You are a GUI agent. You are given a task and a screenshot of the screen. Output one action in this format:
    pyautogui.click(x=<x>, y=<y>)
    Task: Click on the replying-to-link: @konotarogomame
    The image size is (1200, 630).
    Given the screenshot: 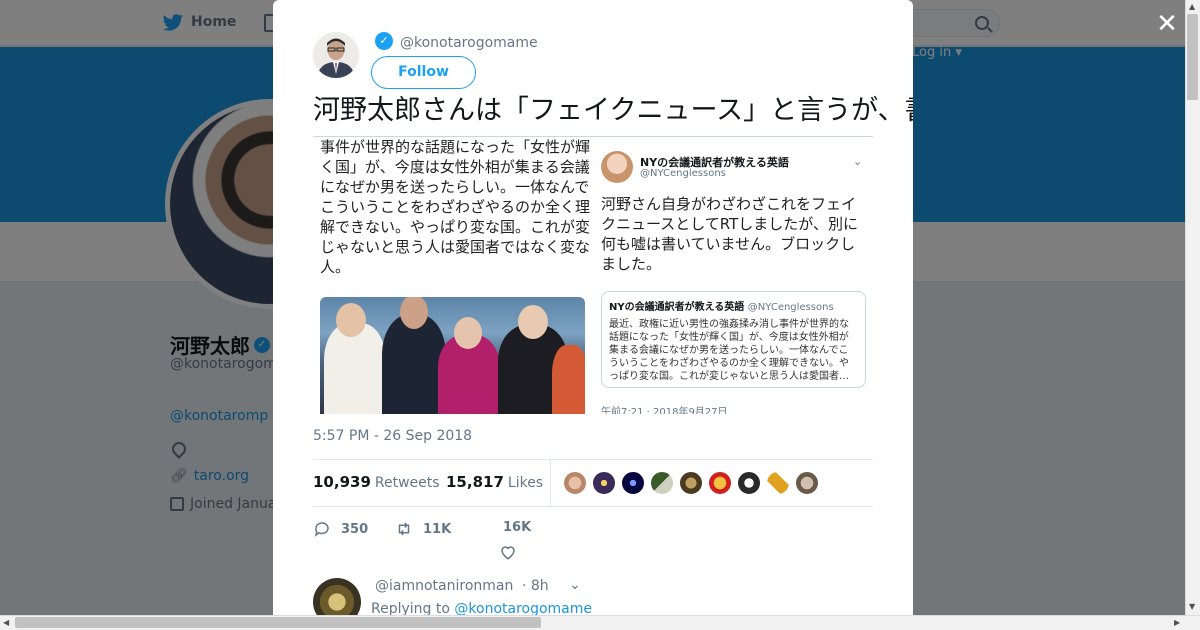 What is the action you would take?
    pyautogui.click(x=523, y=608)
    